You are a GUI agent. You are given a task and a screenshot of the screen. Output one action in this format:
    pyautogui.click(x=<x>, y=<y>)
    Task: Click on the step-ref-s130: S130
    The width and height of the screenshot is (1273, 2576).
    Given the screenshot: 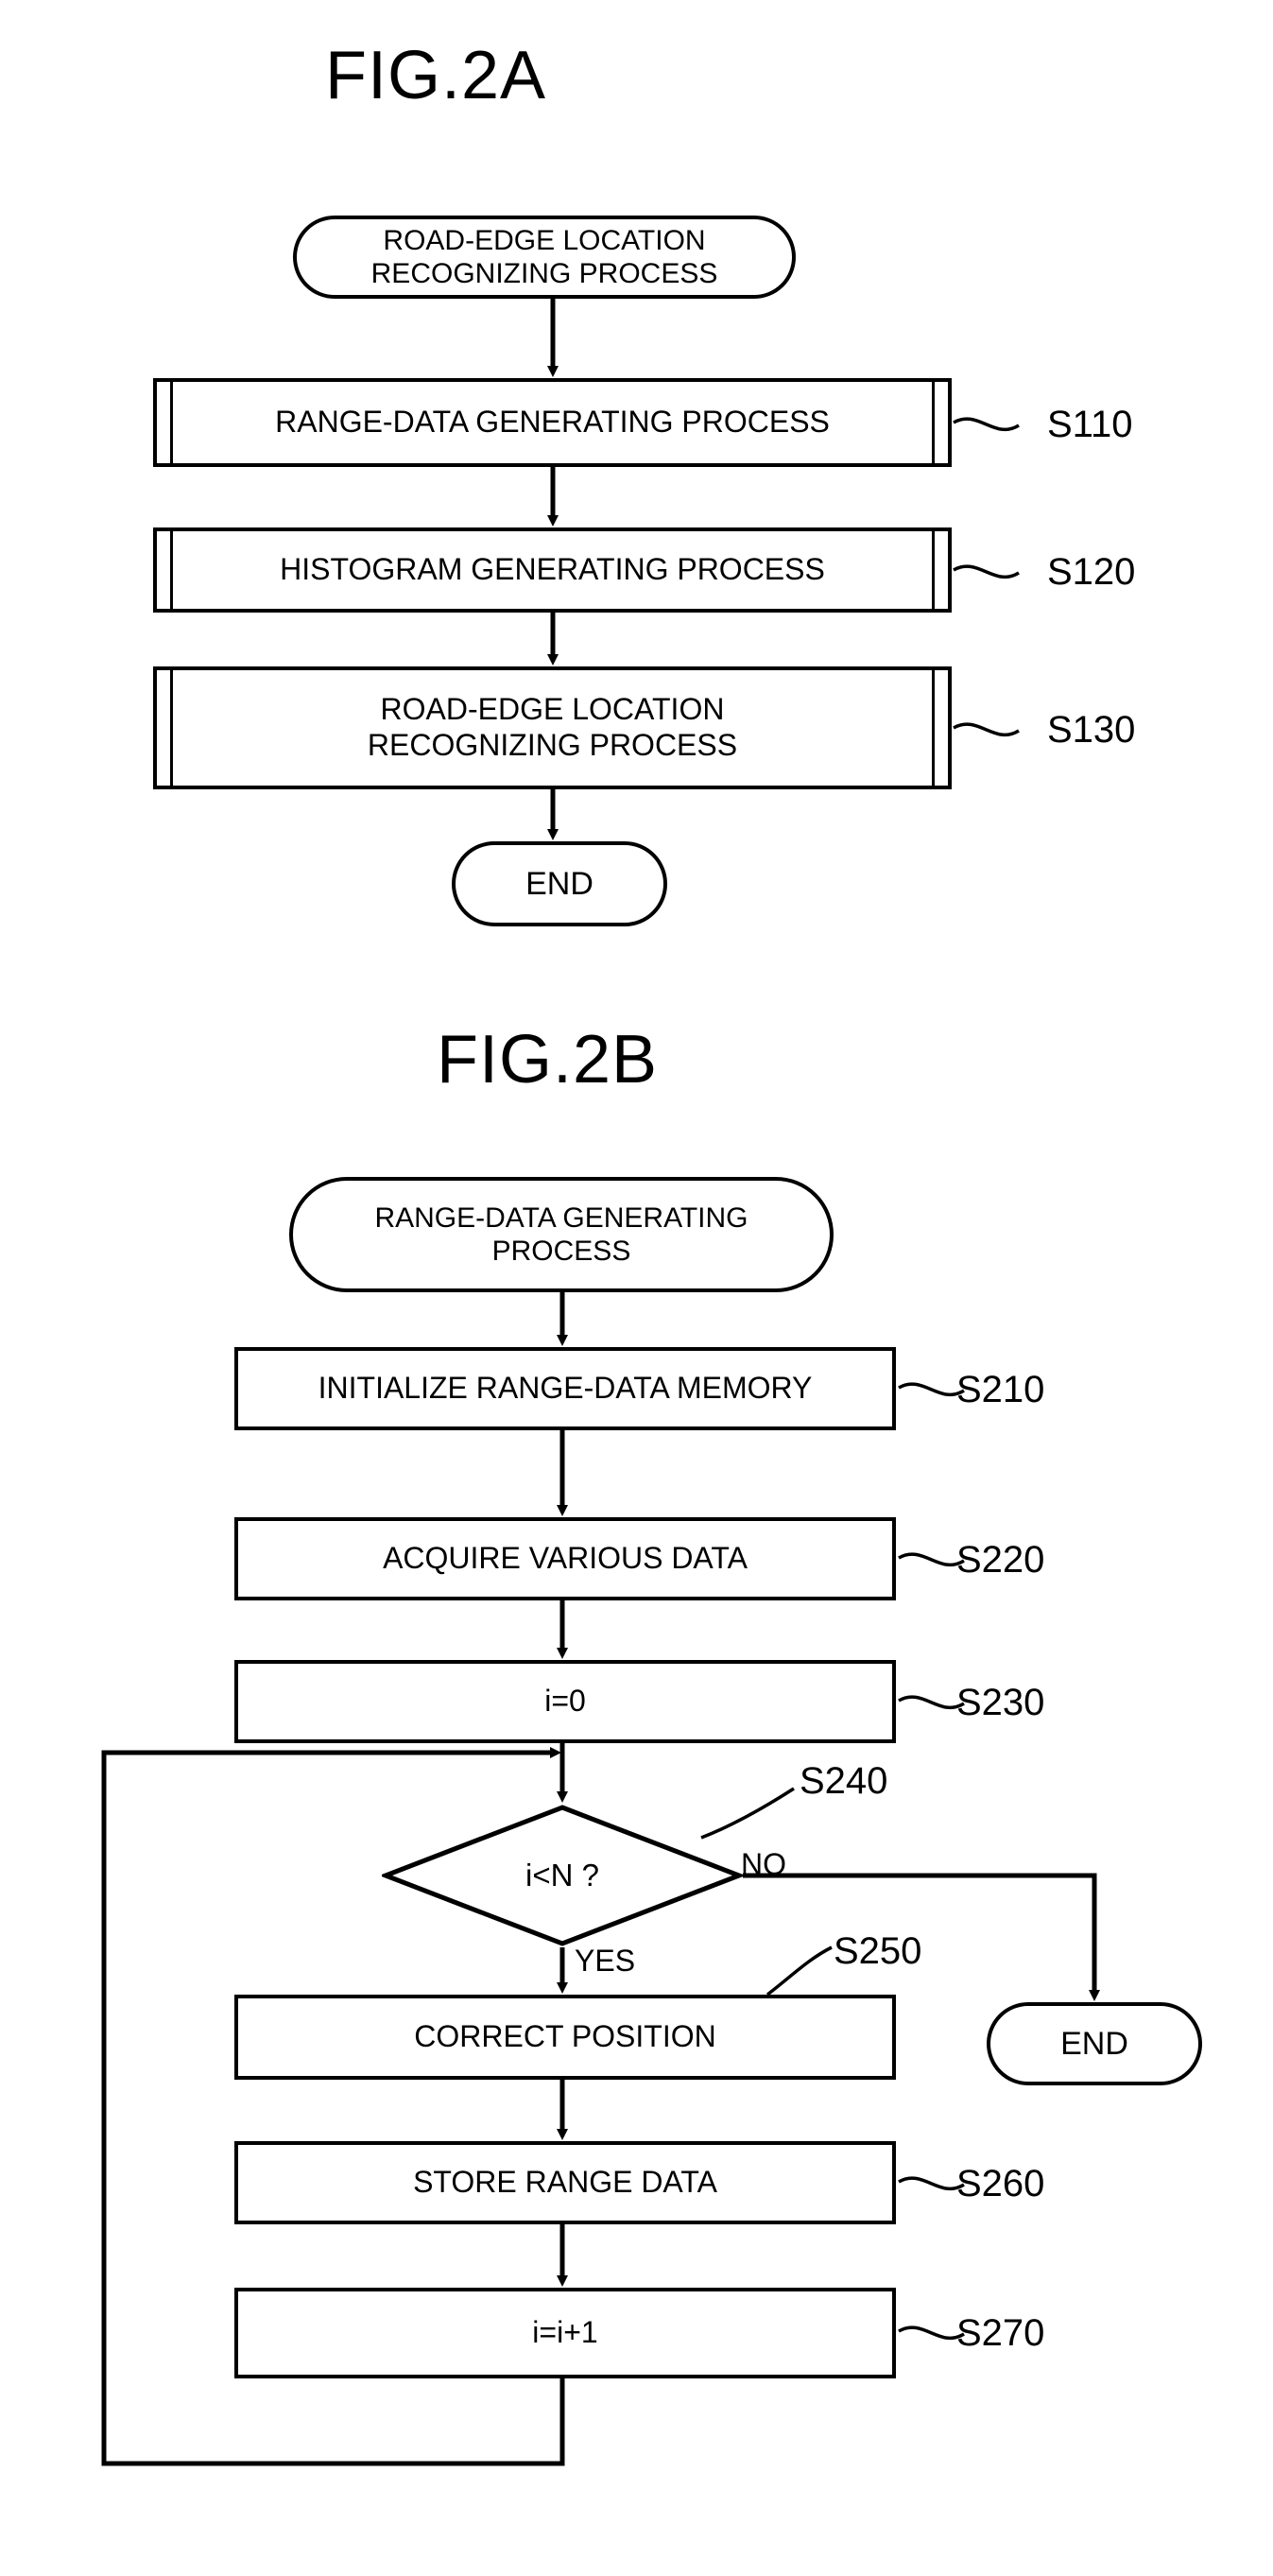 What is the action you would take?
    pyautogui.click(x=1091, y=730)
    